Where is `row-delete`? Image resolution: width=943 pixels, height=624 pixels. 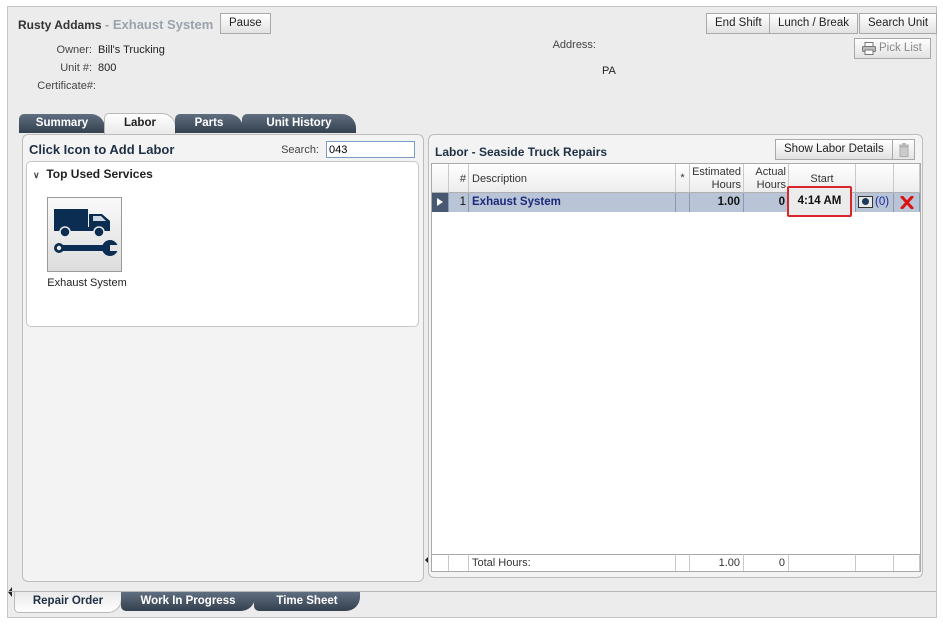 row-delete is located at coordinates (907, 202).